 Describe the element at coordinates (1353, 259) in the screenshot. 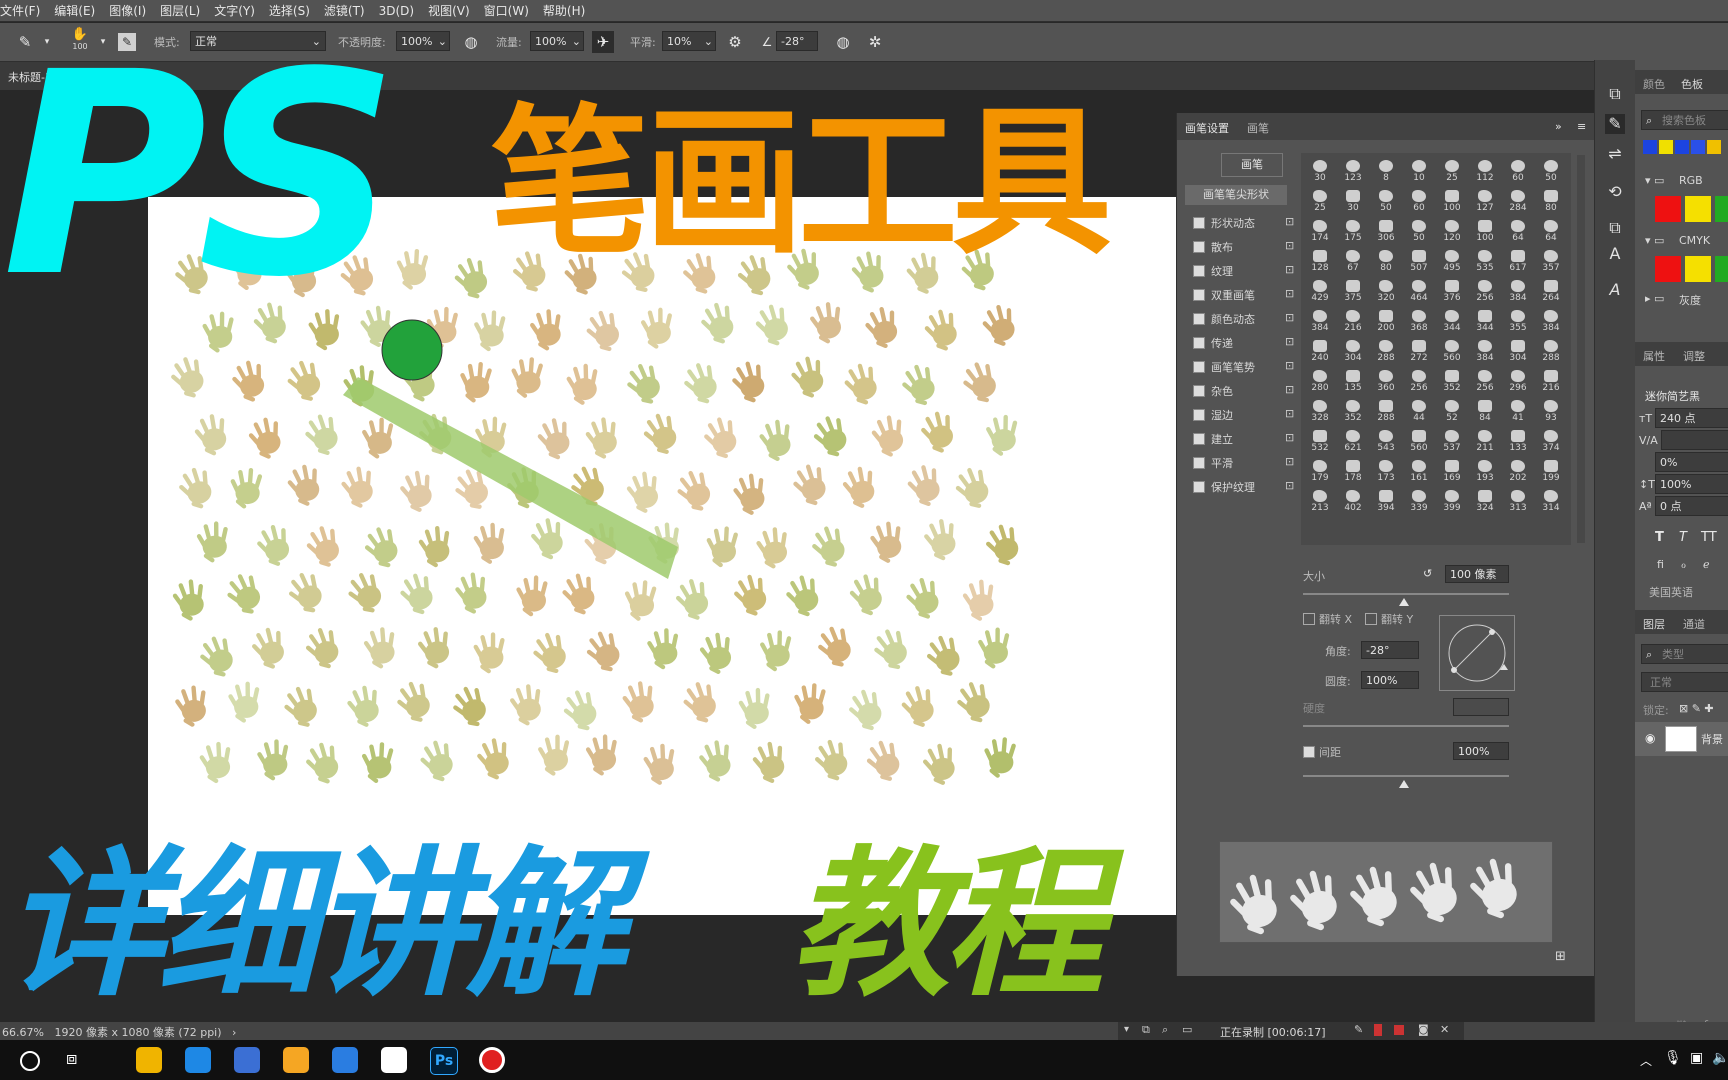

I see `brush-tip: 67` at that location.